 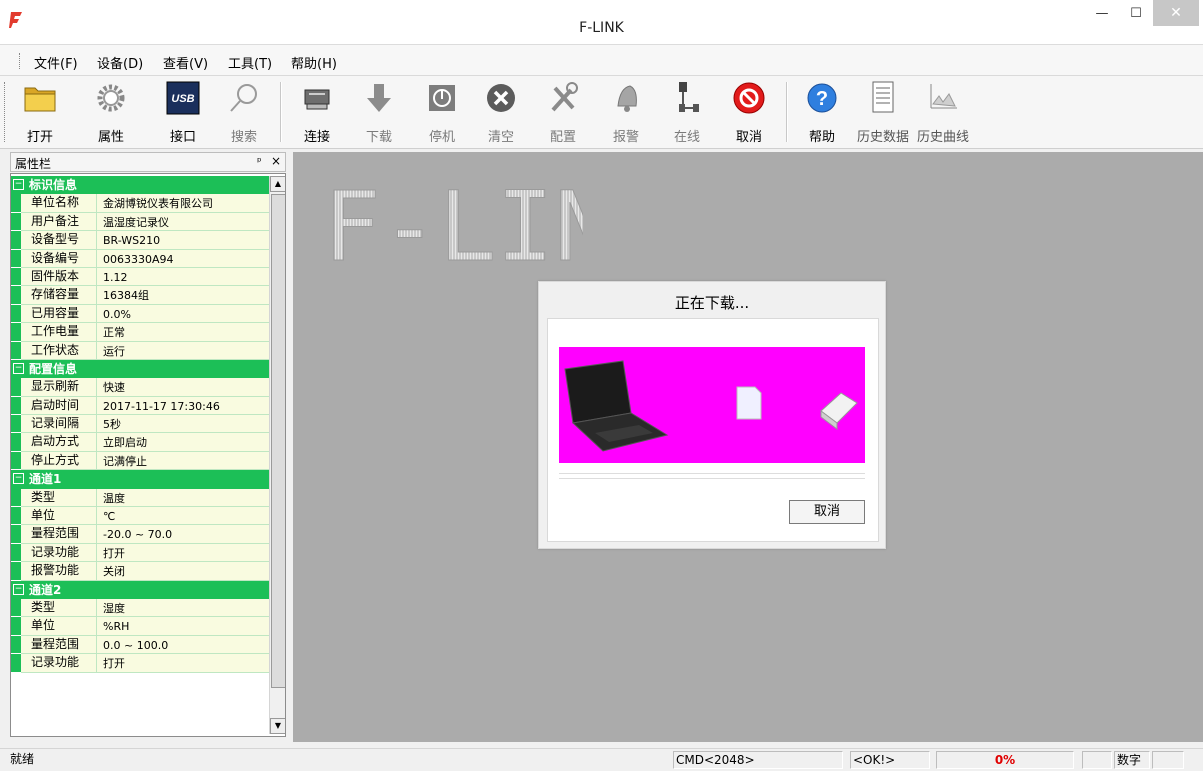 What do you see at coordinates (54, 387) in the screenshot?
I see `property-key: 显示刷新` at bounding box center [54, 387].